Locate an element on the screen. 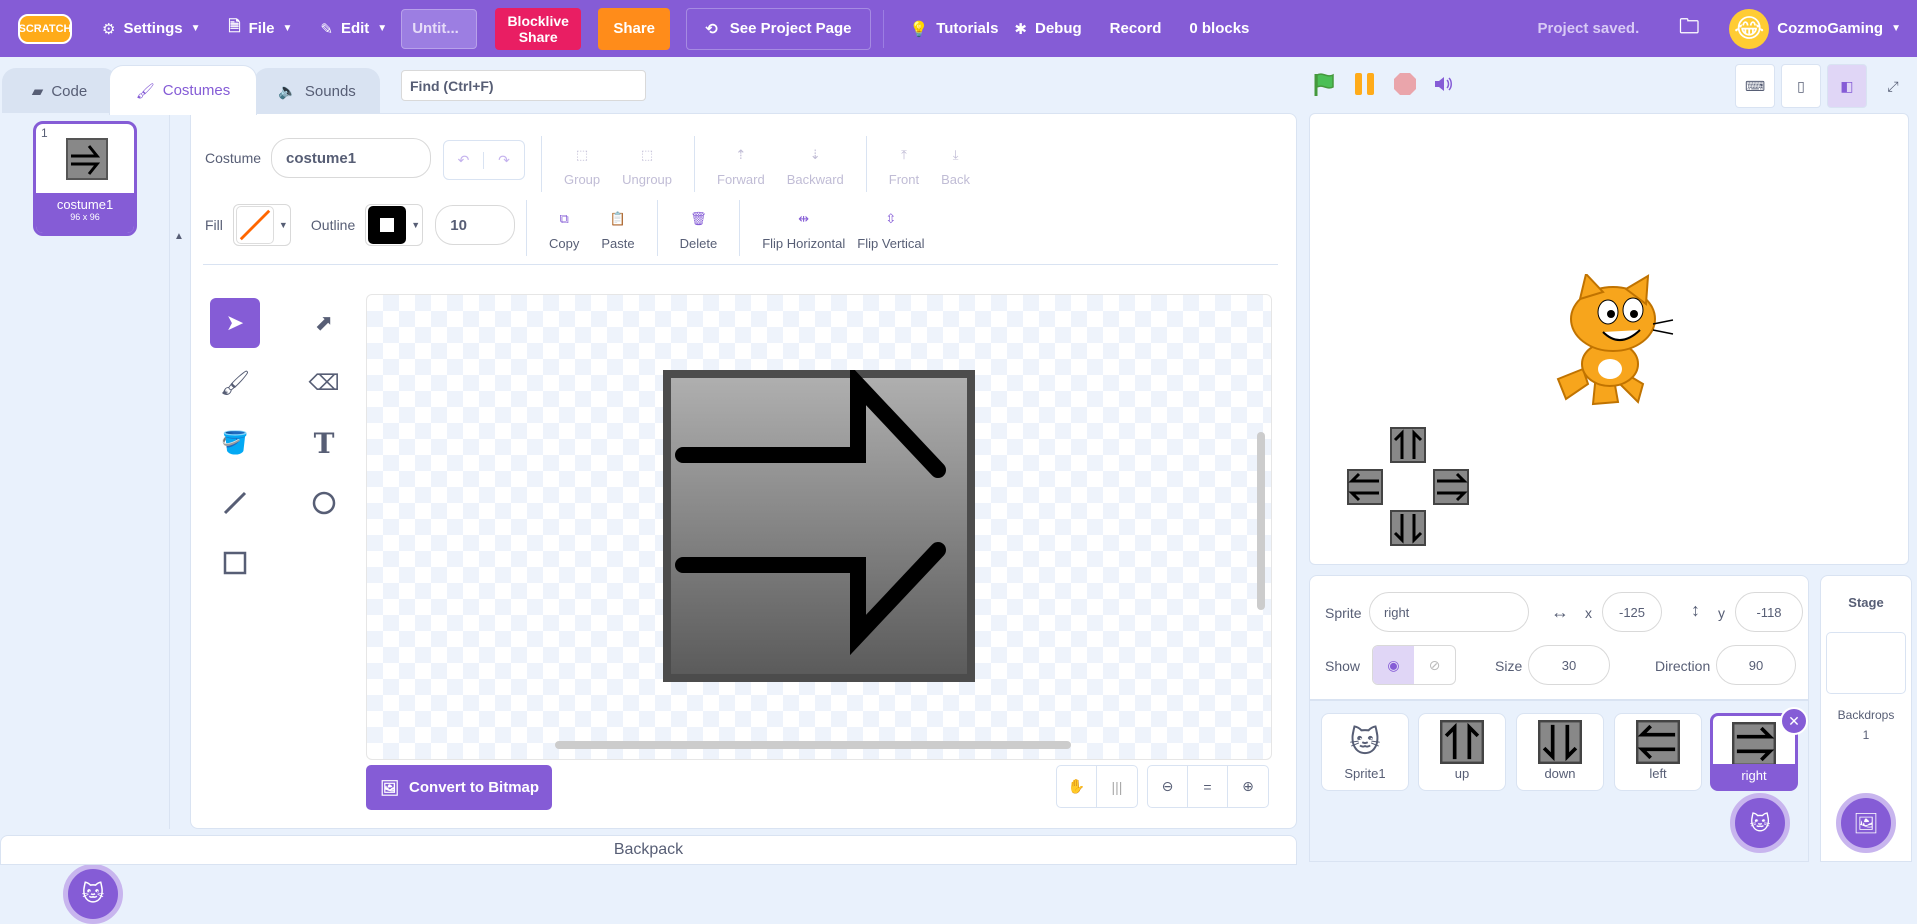  debug-icon: ✱ is located at coordinates (1020, 29).